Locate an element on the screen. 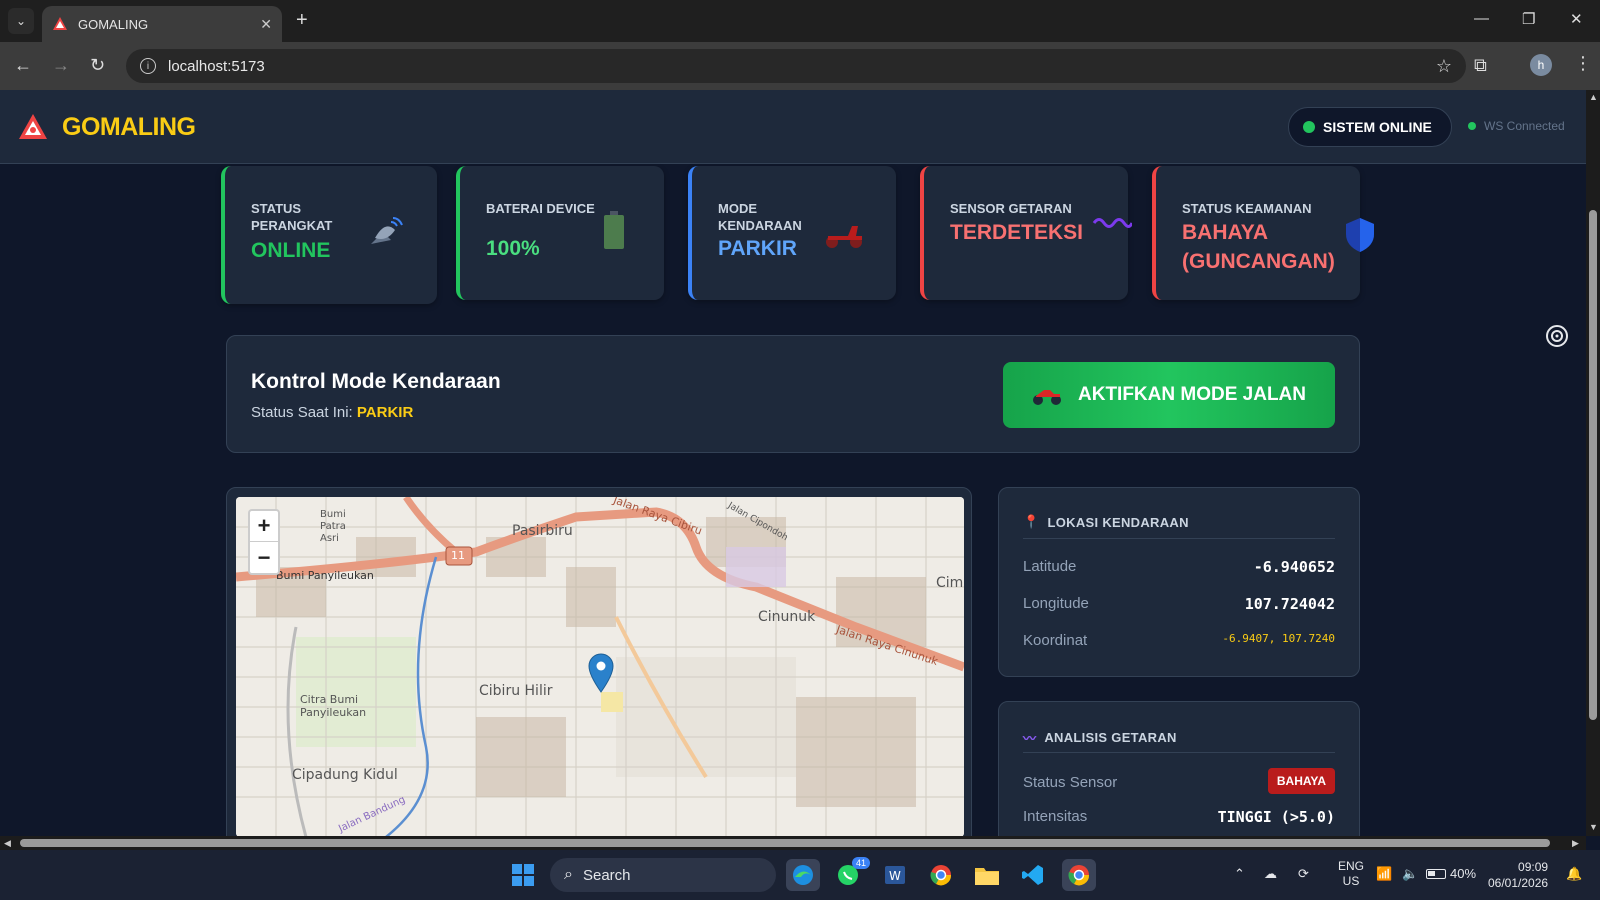  profile-avatar: h is located at coordinates (1541, 65).